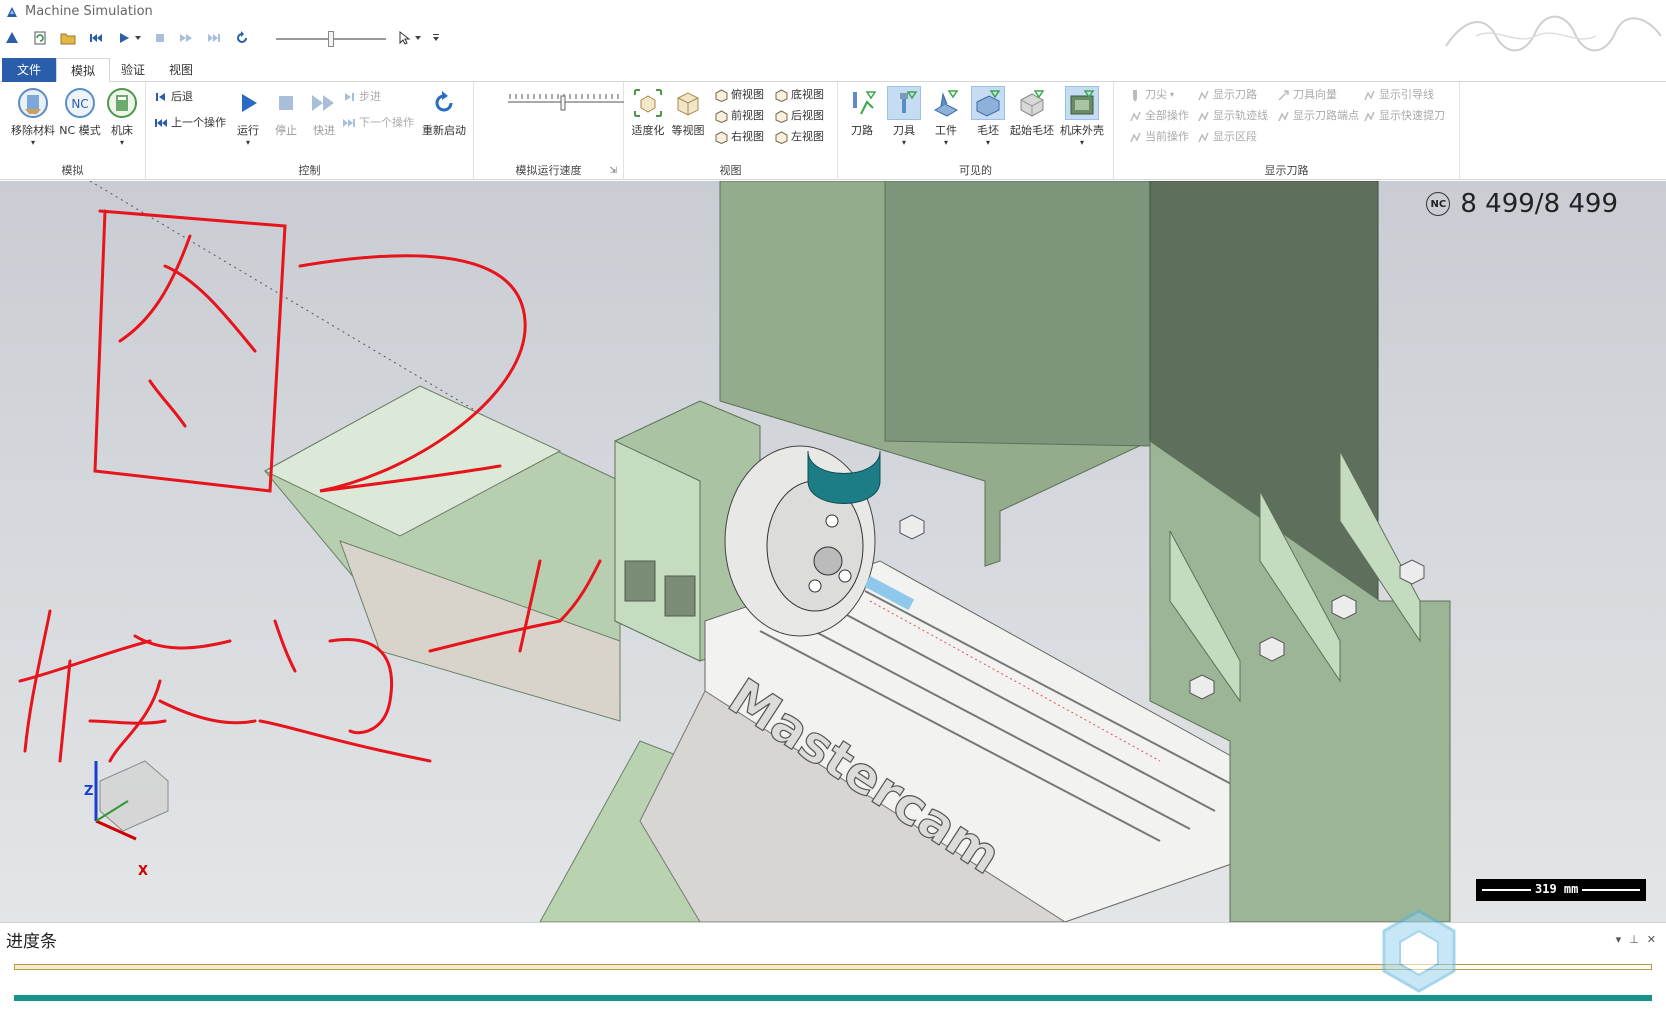 This screenshot has height=1012, width=1666. What do you see at coordinates (12, 12) in the screenshot?
I see `app-icon` at bounding box center [12, 12].